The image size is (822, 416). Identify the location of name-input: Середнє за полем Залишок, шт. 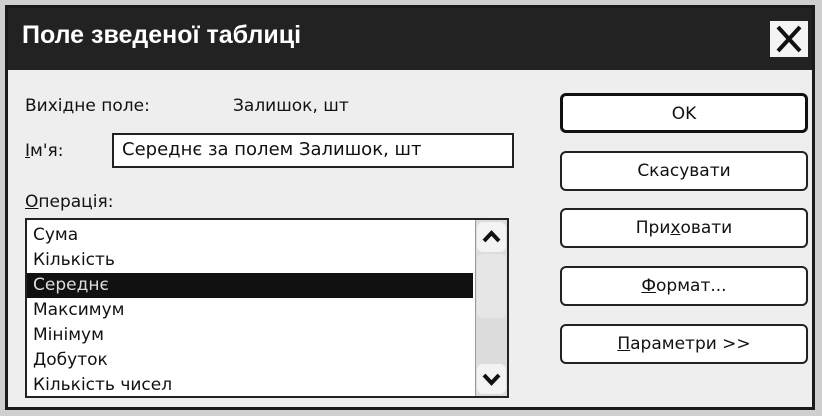
(313, 150).